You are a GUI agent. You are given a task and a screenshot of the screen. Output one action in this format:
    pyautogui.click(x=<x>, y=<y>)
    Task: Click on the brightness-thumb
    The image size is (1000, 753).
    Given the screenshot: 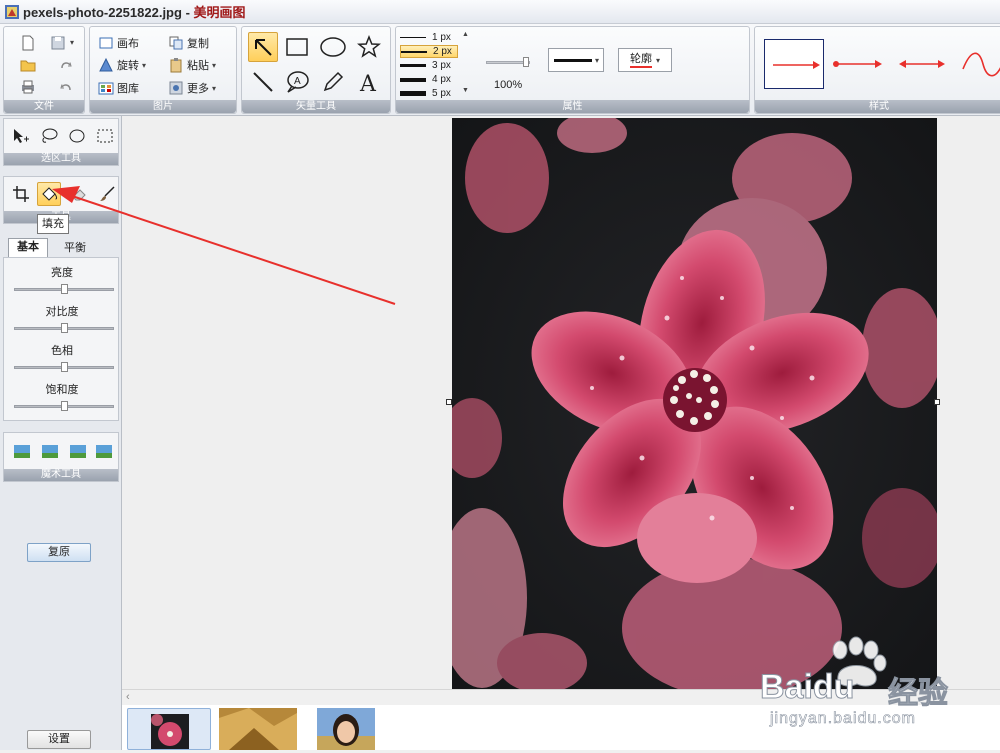 What is the action you would take?
    pyautogui.click(x=64, y=289)
    